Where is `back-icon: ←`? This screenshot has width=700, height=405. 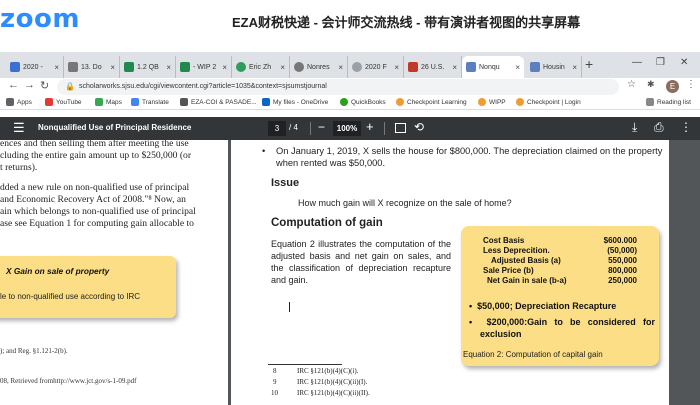
back-icon: ← is located at coordinates (13, 85).